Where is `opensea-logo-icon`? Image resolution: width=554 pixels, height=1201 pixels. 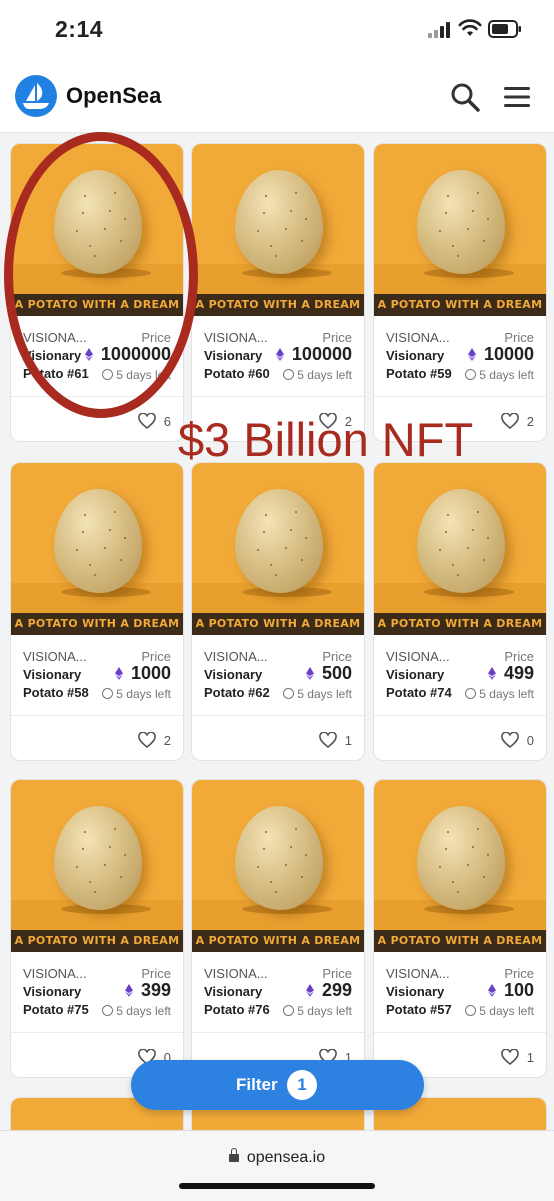
opensea-logo-icon is located at coordinates (36, 96).